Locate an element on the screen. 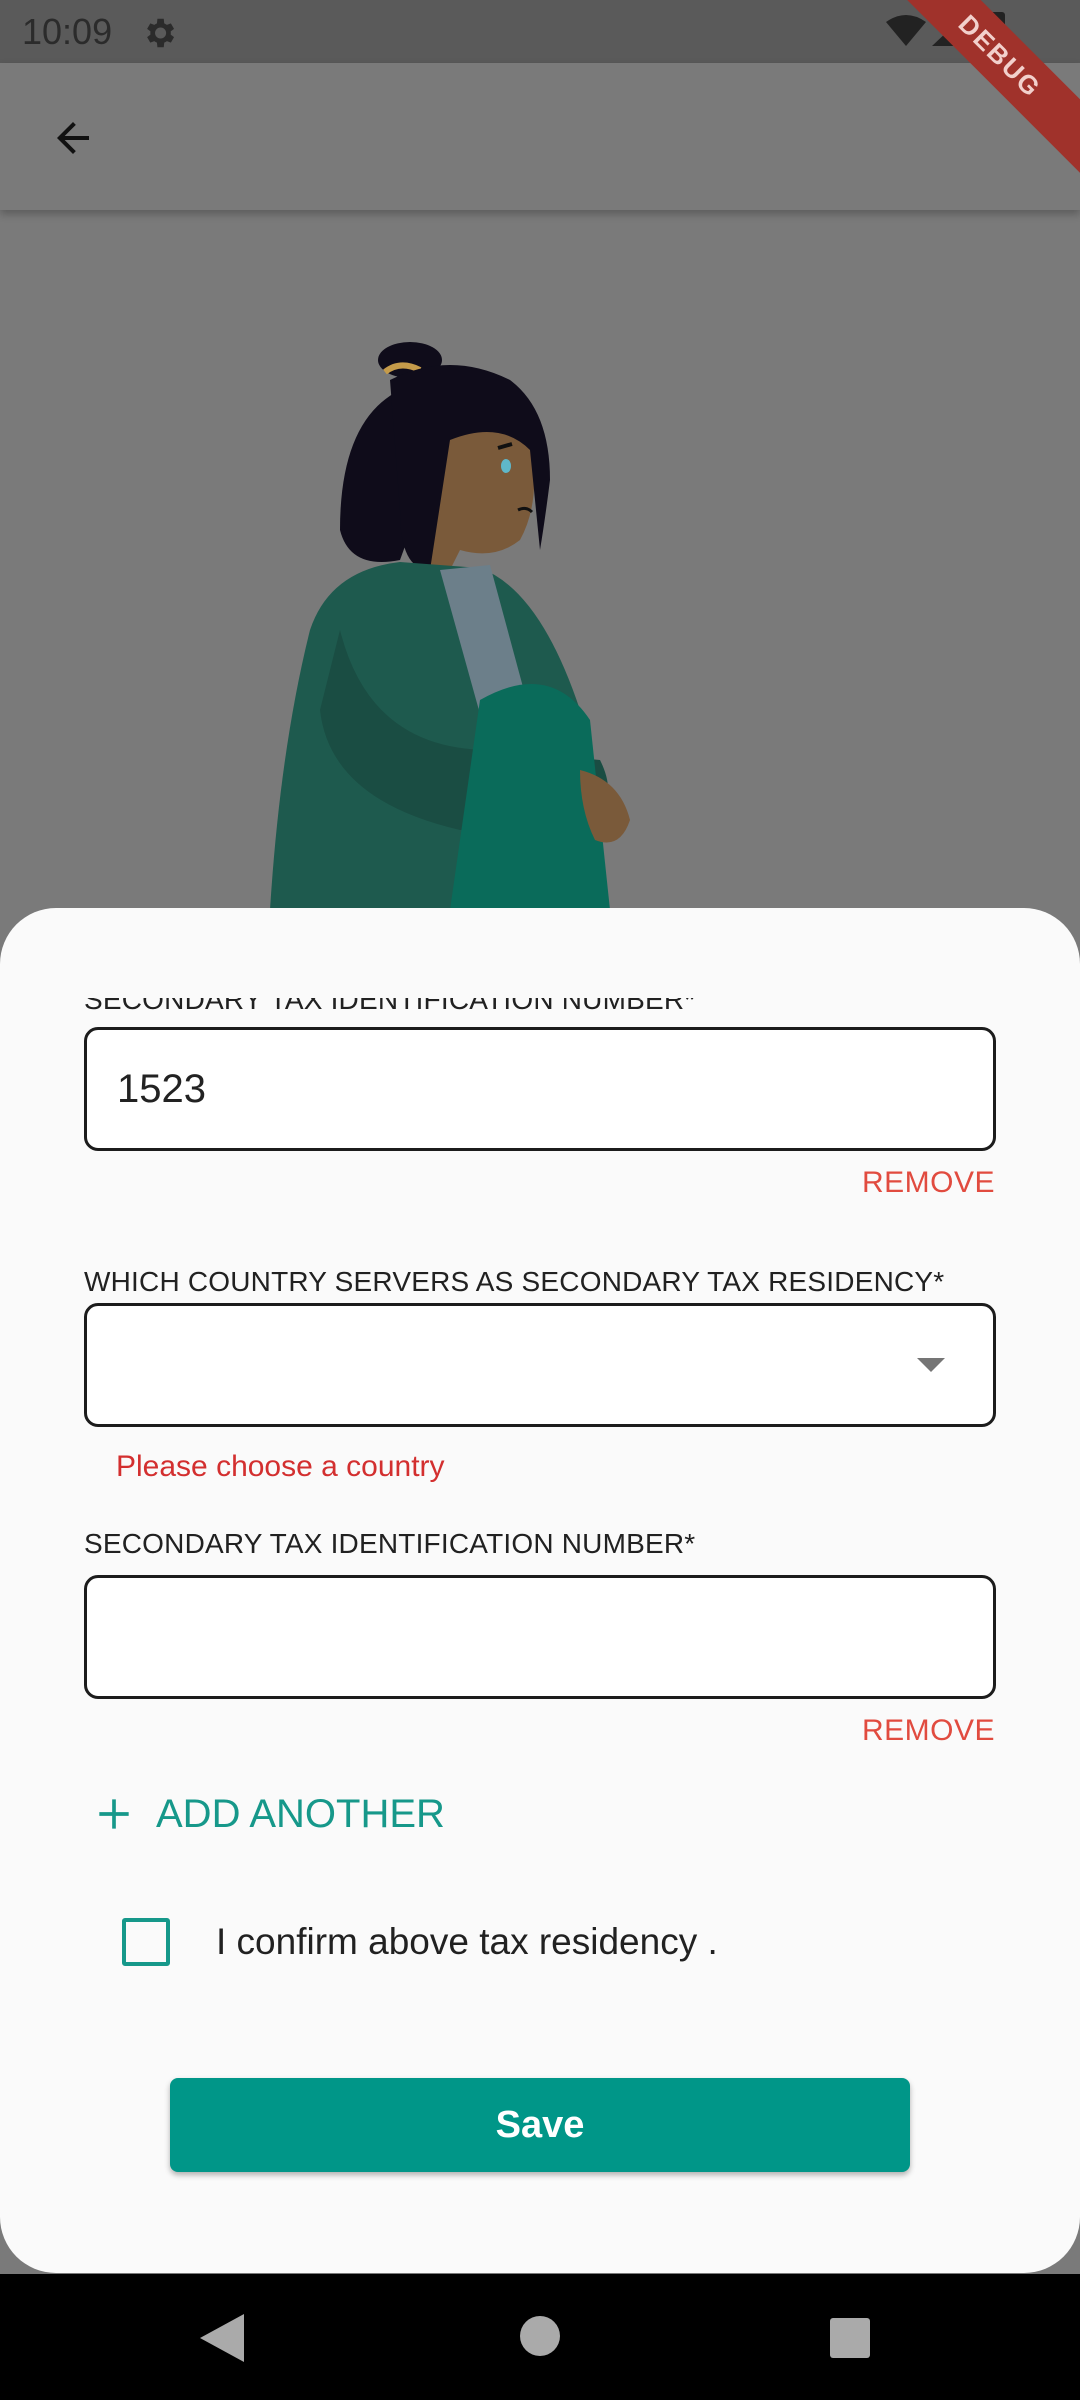  nav-back-icon is located at coordinates (222, 2338).